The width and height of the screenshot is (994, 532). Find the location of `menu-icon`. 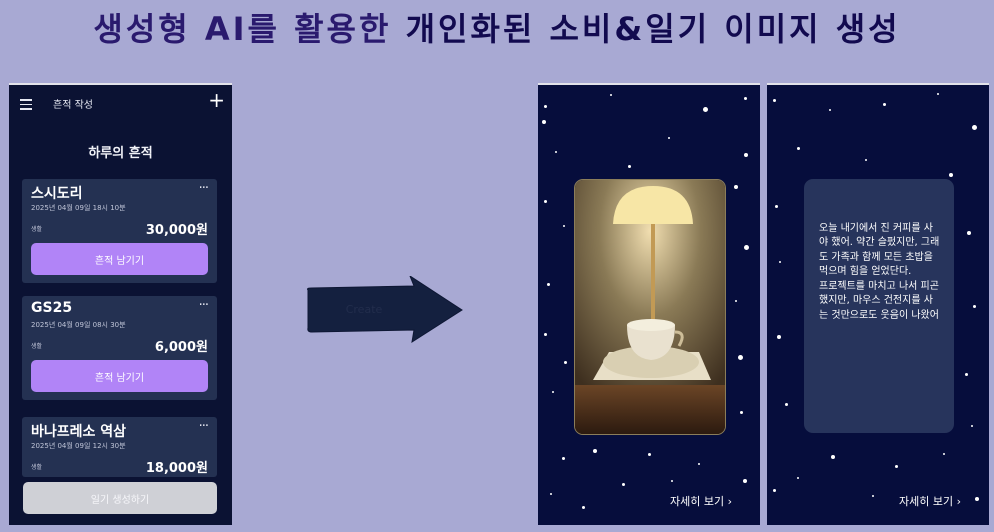

menu-icon is located at coordinates (26, 106).